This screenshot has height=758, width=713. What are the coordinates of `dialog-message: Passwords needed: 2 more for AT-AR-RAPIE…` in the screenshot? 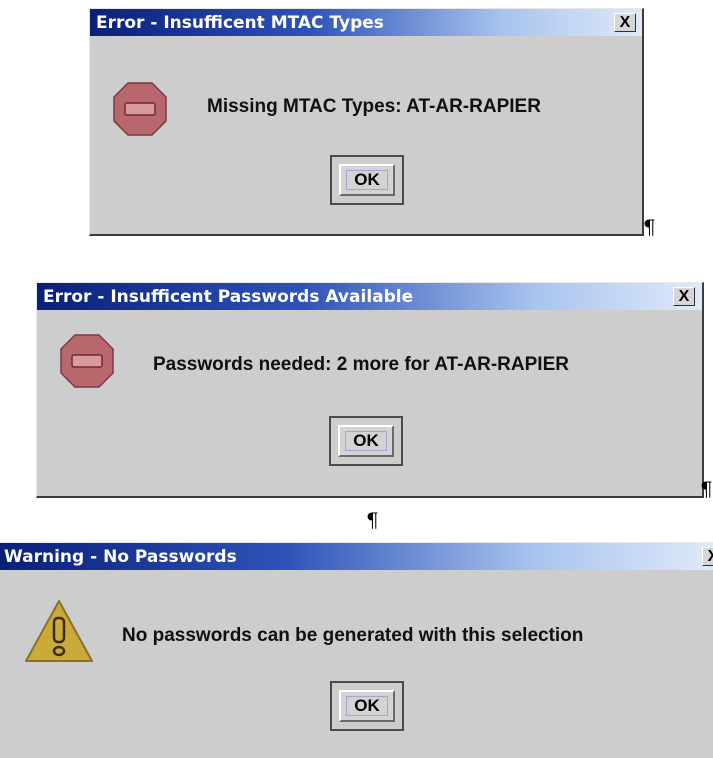 It's located at (361, 364).